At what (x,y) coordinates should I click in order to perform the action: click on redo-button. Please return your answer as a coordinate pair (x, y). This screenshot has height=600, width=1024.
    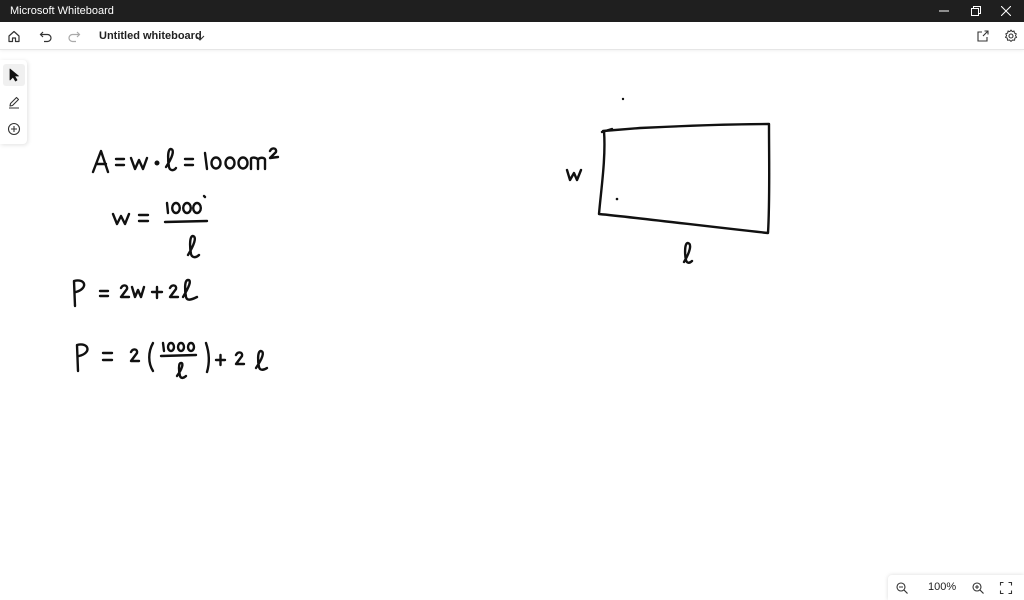
    Looking at the image, I should click on (74, 36).